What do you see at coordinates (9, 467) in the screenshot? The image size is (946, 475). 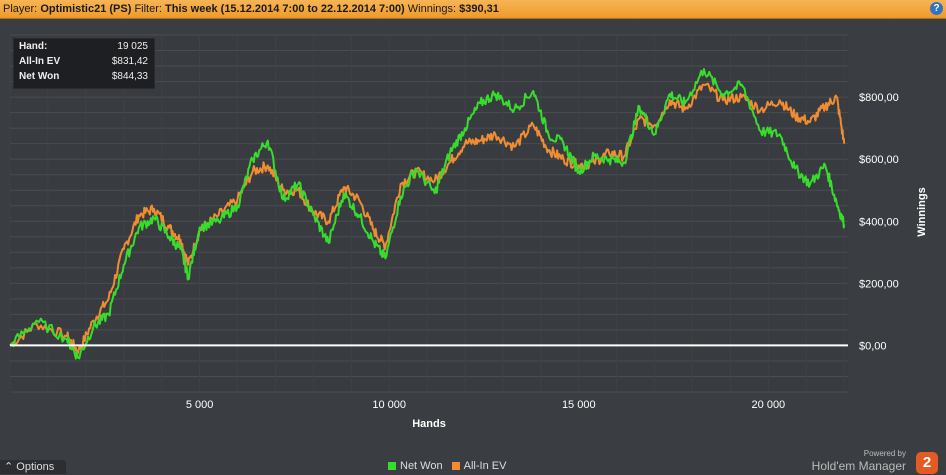 I see `chevron-up-icon: ⌃` at bounding box center [9, 467].